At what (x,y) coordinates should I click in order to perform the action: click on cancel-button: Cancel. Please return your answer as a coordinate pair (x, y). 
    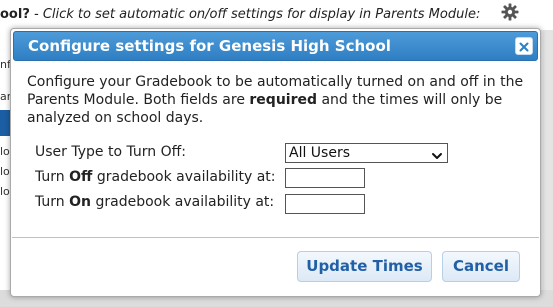
    Looking at the image, I should click on (481, 266).